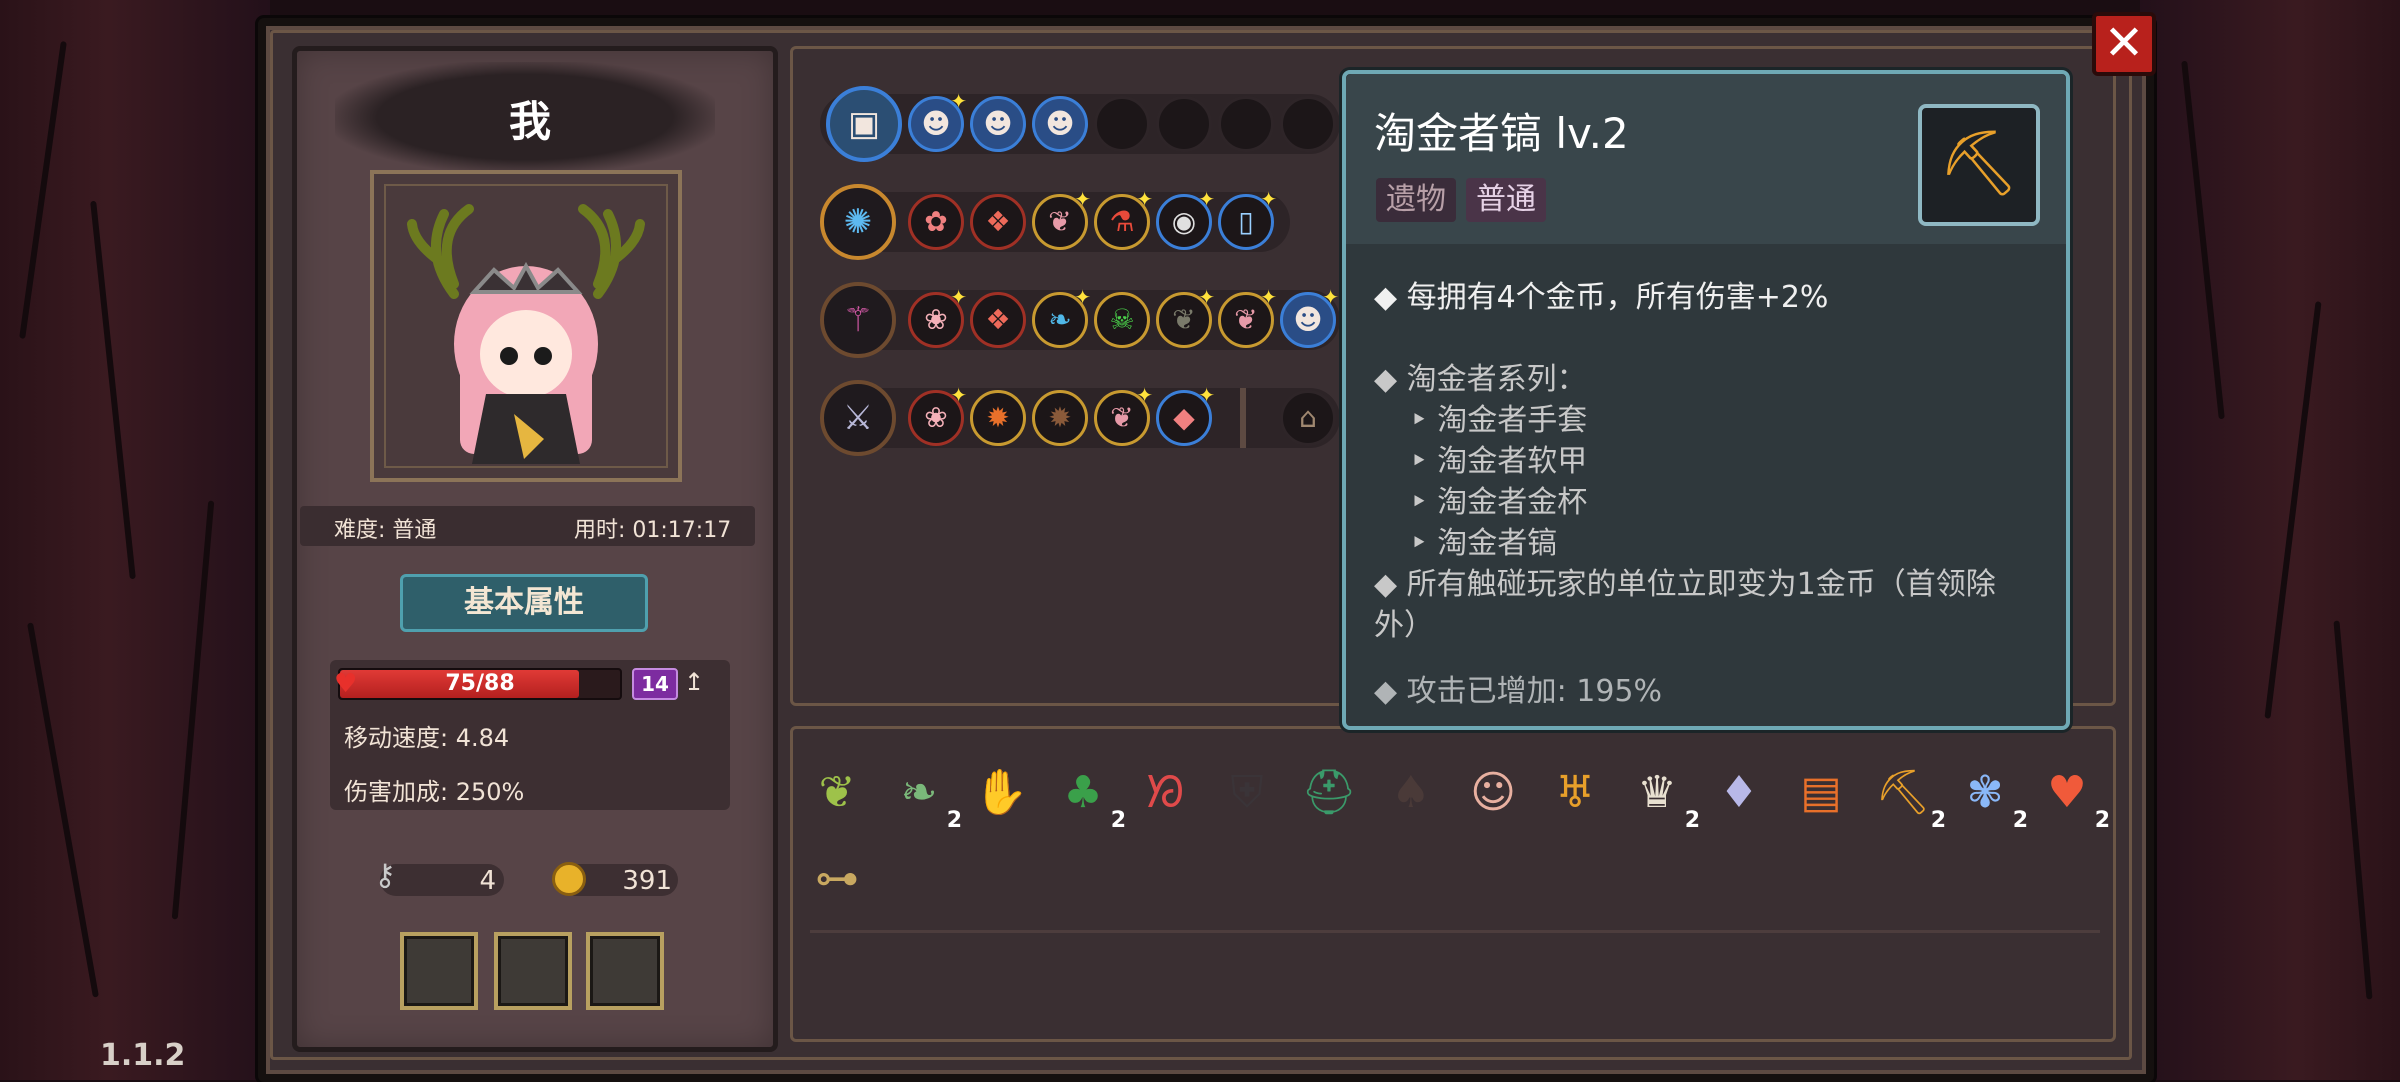  Describe the element at coordinates (864, 124) in the screenshot. I see `chest-icon: ▣` at that location.